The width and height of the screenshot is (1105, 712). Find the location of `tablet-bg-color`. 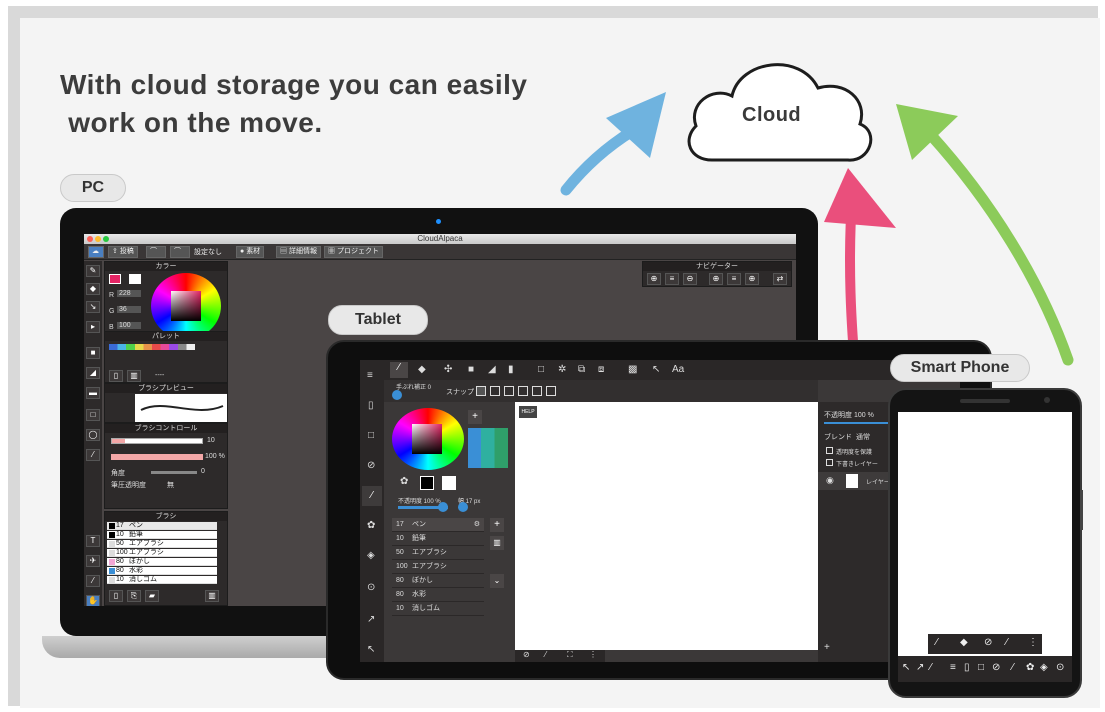

tablet-bg-color is located at coordinates (449, 483).